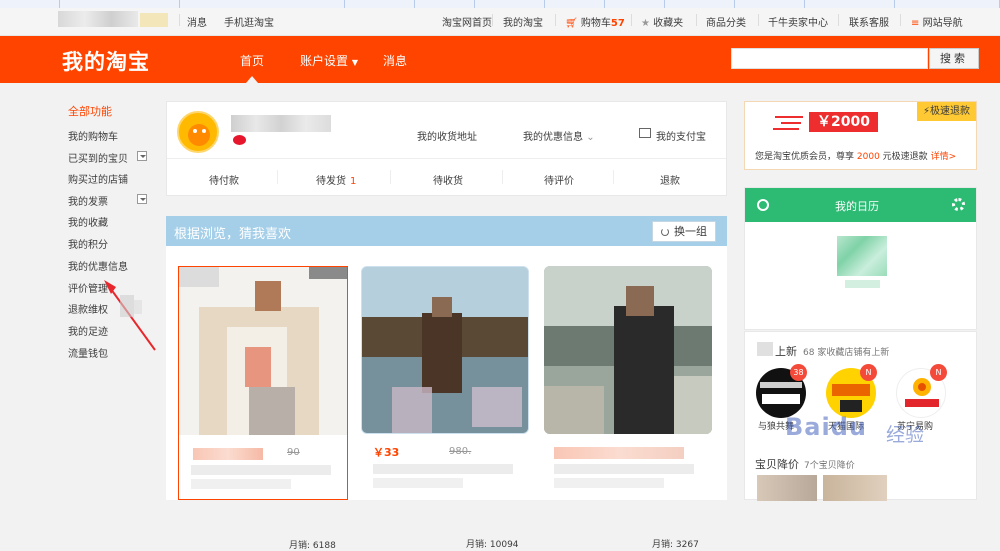 Image resolution: width=1000 pixels, height=551 pixels. Describe the element at coordinates (353, 181) in the screenshot. I see `status-count: 1` at that location.